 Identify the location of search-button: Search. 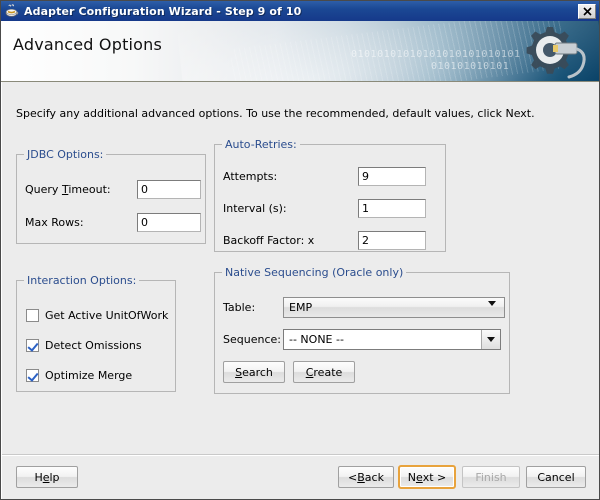
(254, 372).